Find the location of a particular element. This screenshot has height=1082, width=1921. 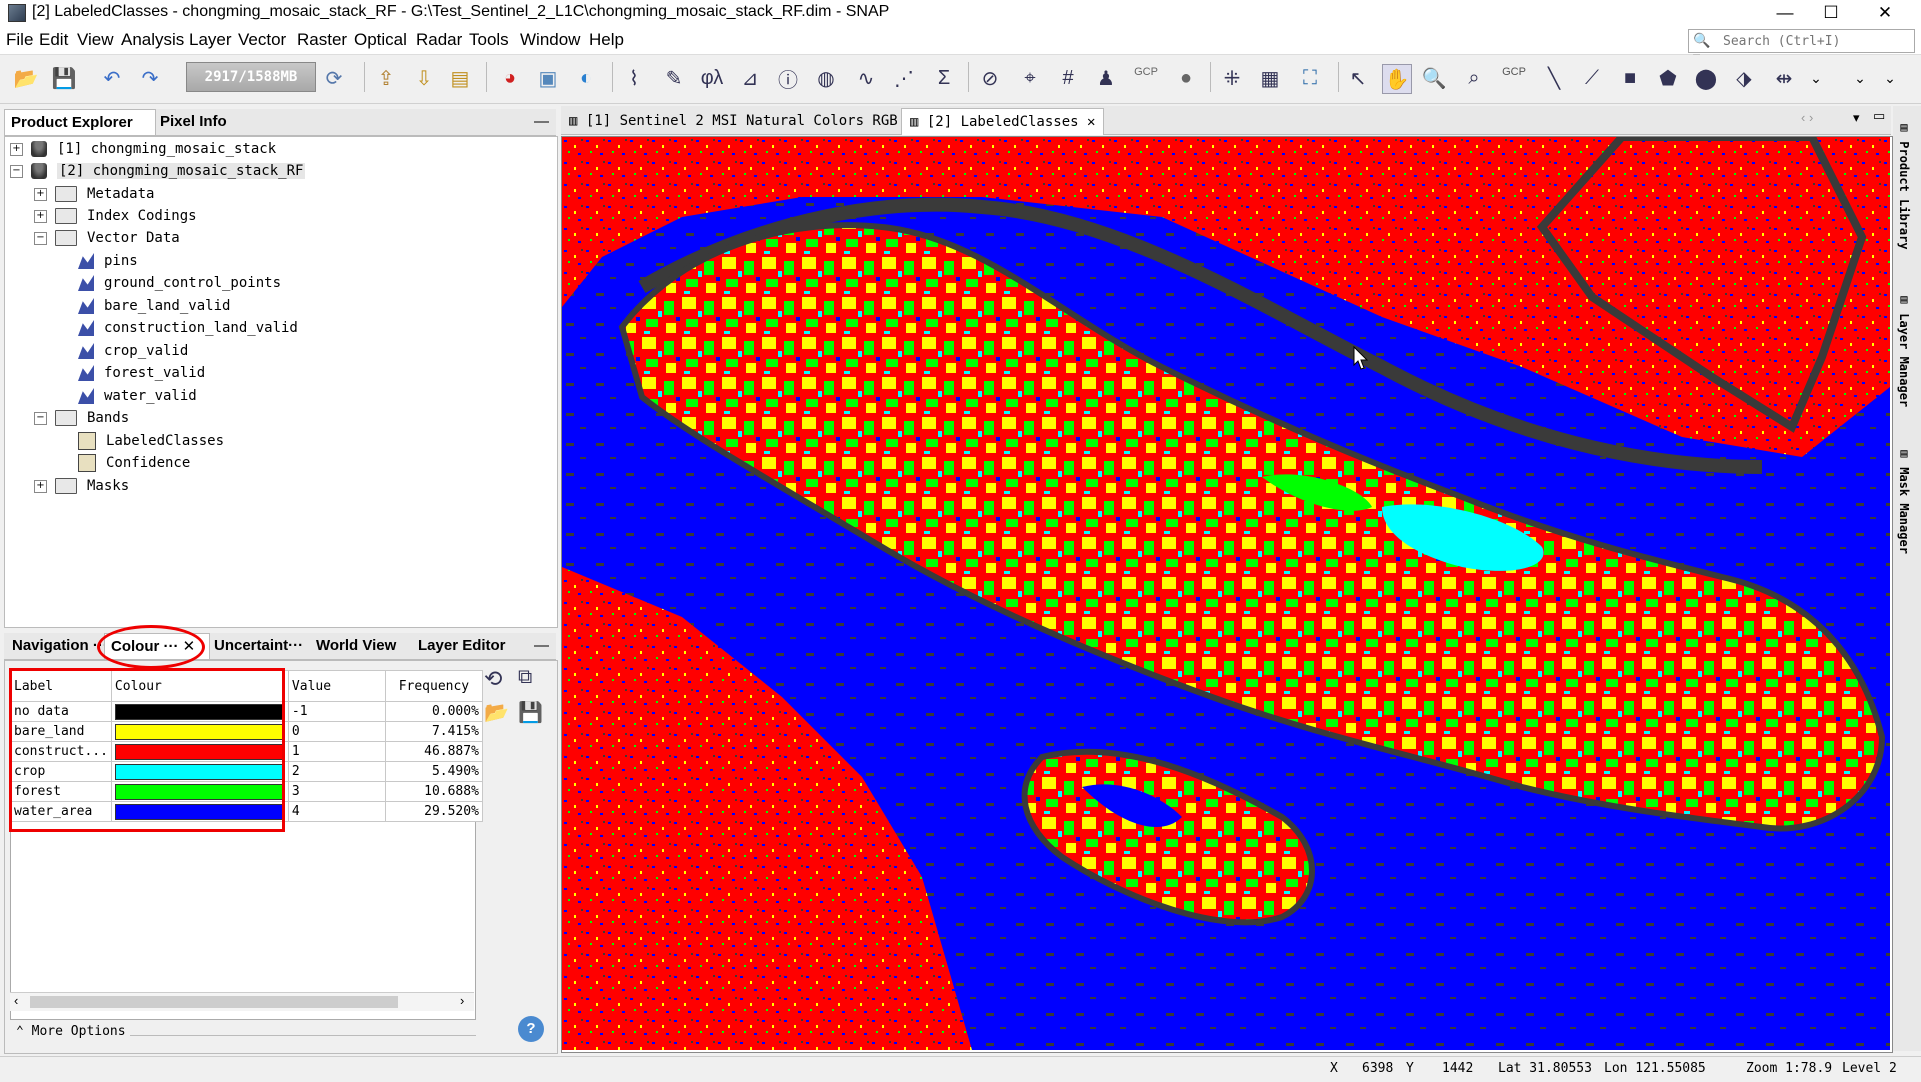

cell-value: 4 is located at coordinates (336, 811).